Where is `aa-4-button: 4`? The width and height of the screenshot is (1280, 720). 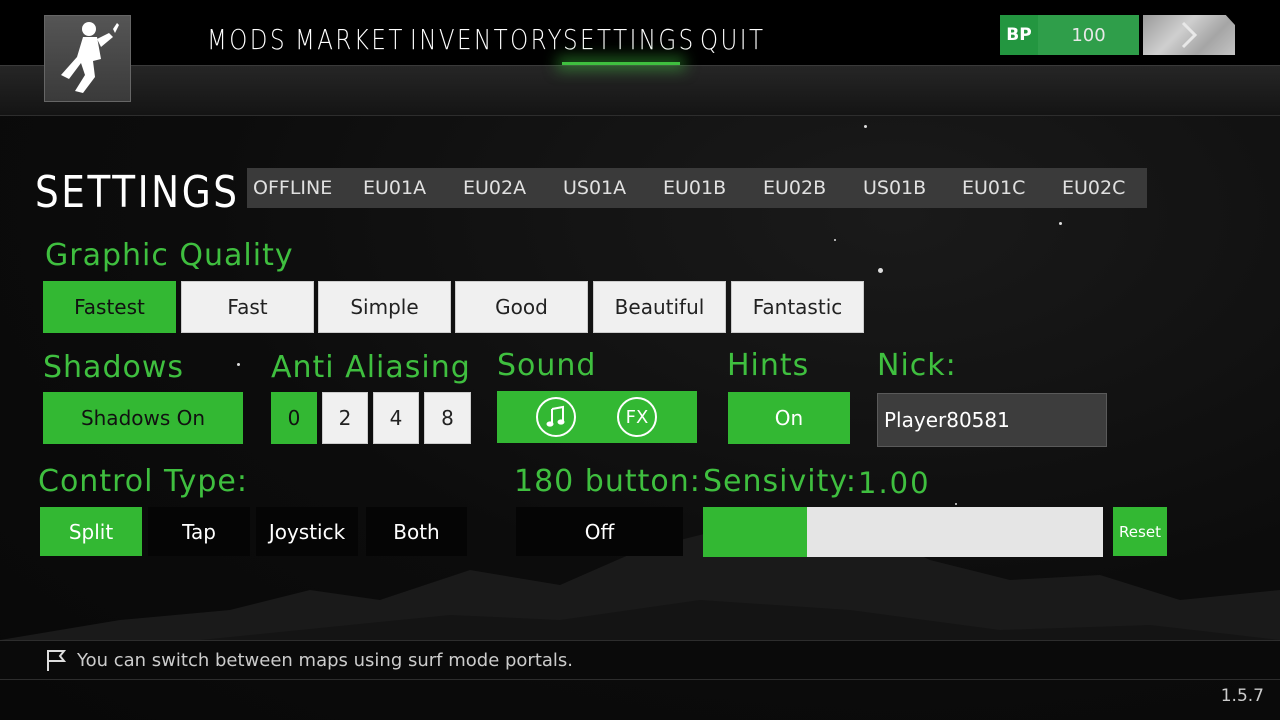
aa-4-button: 4 is located at coordinates (396, 418).